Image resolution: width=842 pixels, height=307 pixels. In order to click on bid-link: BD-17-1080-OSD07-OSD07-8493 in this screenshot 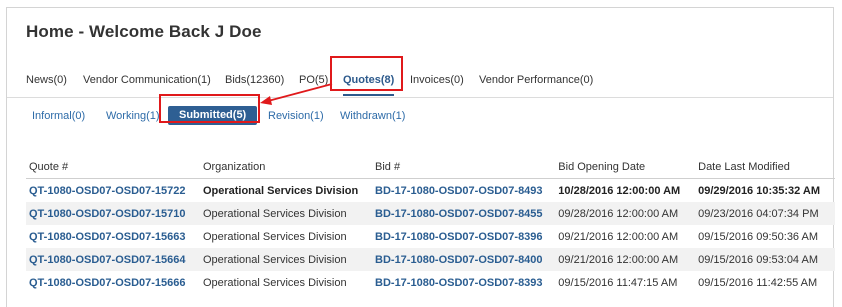, I will do `click(459, 191)`.